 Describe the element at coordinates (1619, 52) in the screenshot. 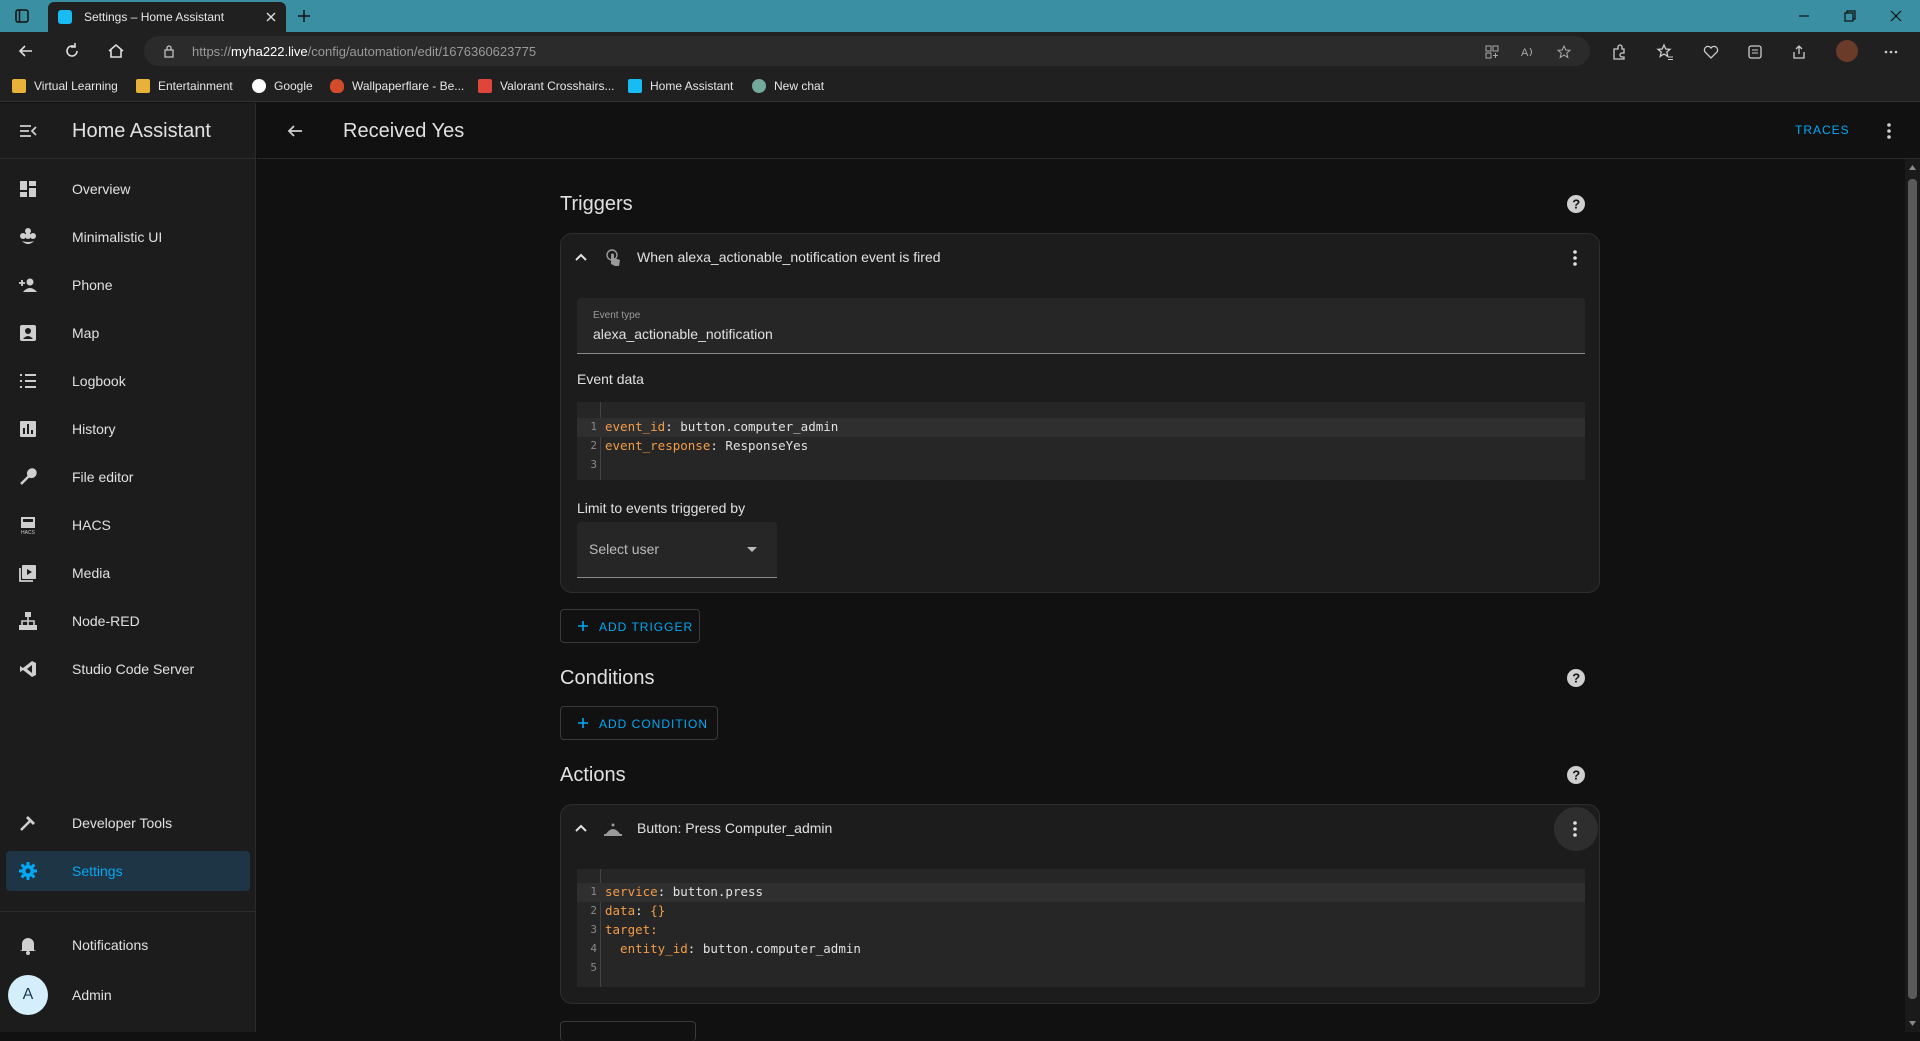

I see `extensions-icon` at that location.